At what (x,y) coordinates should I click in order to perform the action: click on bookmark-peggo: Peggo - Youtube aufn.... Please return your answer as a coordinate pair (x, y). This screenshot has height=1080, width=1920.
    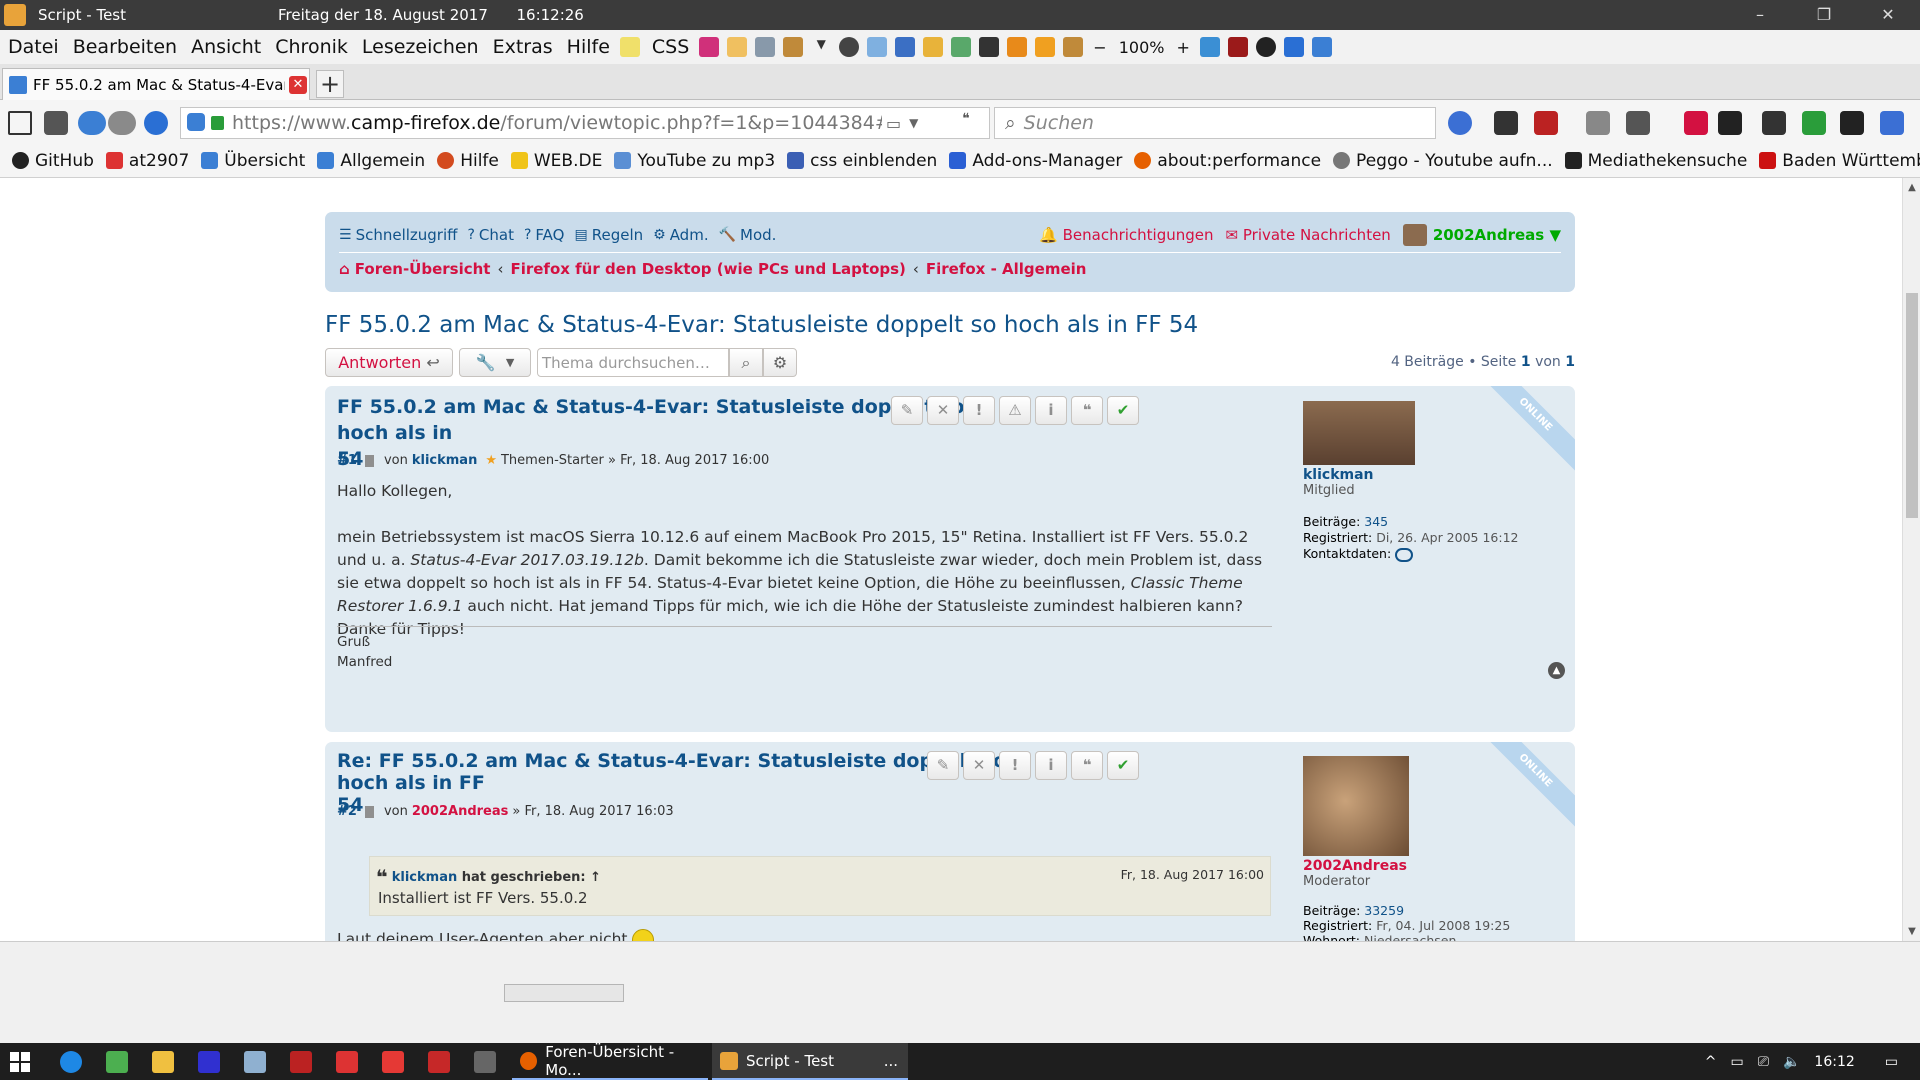
    Looking at the image, I should click on (1443, 161).